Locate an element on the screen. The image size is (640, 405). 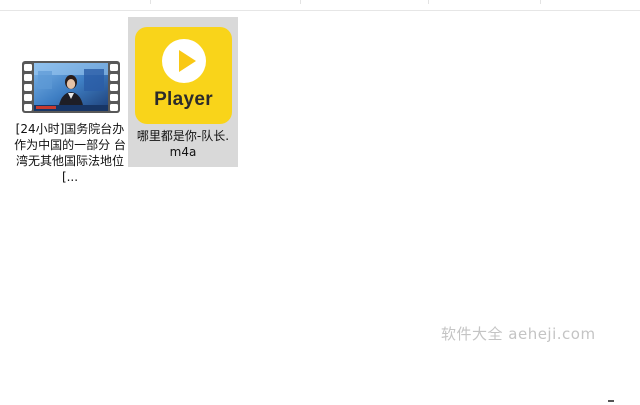
player-icon-label: Player is located at coordinates (183, 99).